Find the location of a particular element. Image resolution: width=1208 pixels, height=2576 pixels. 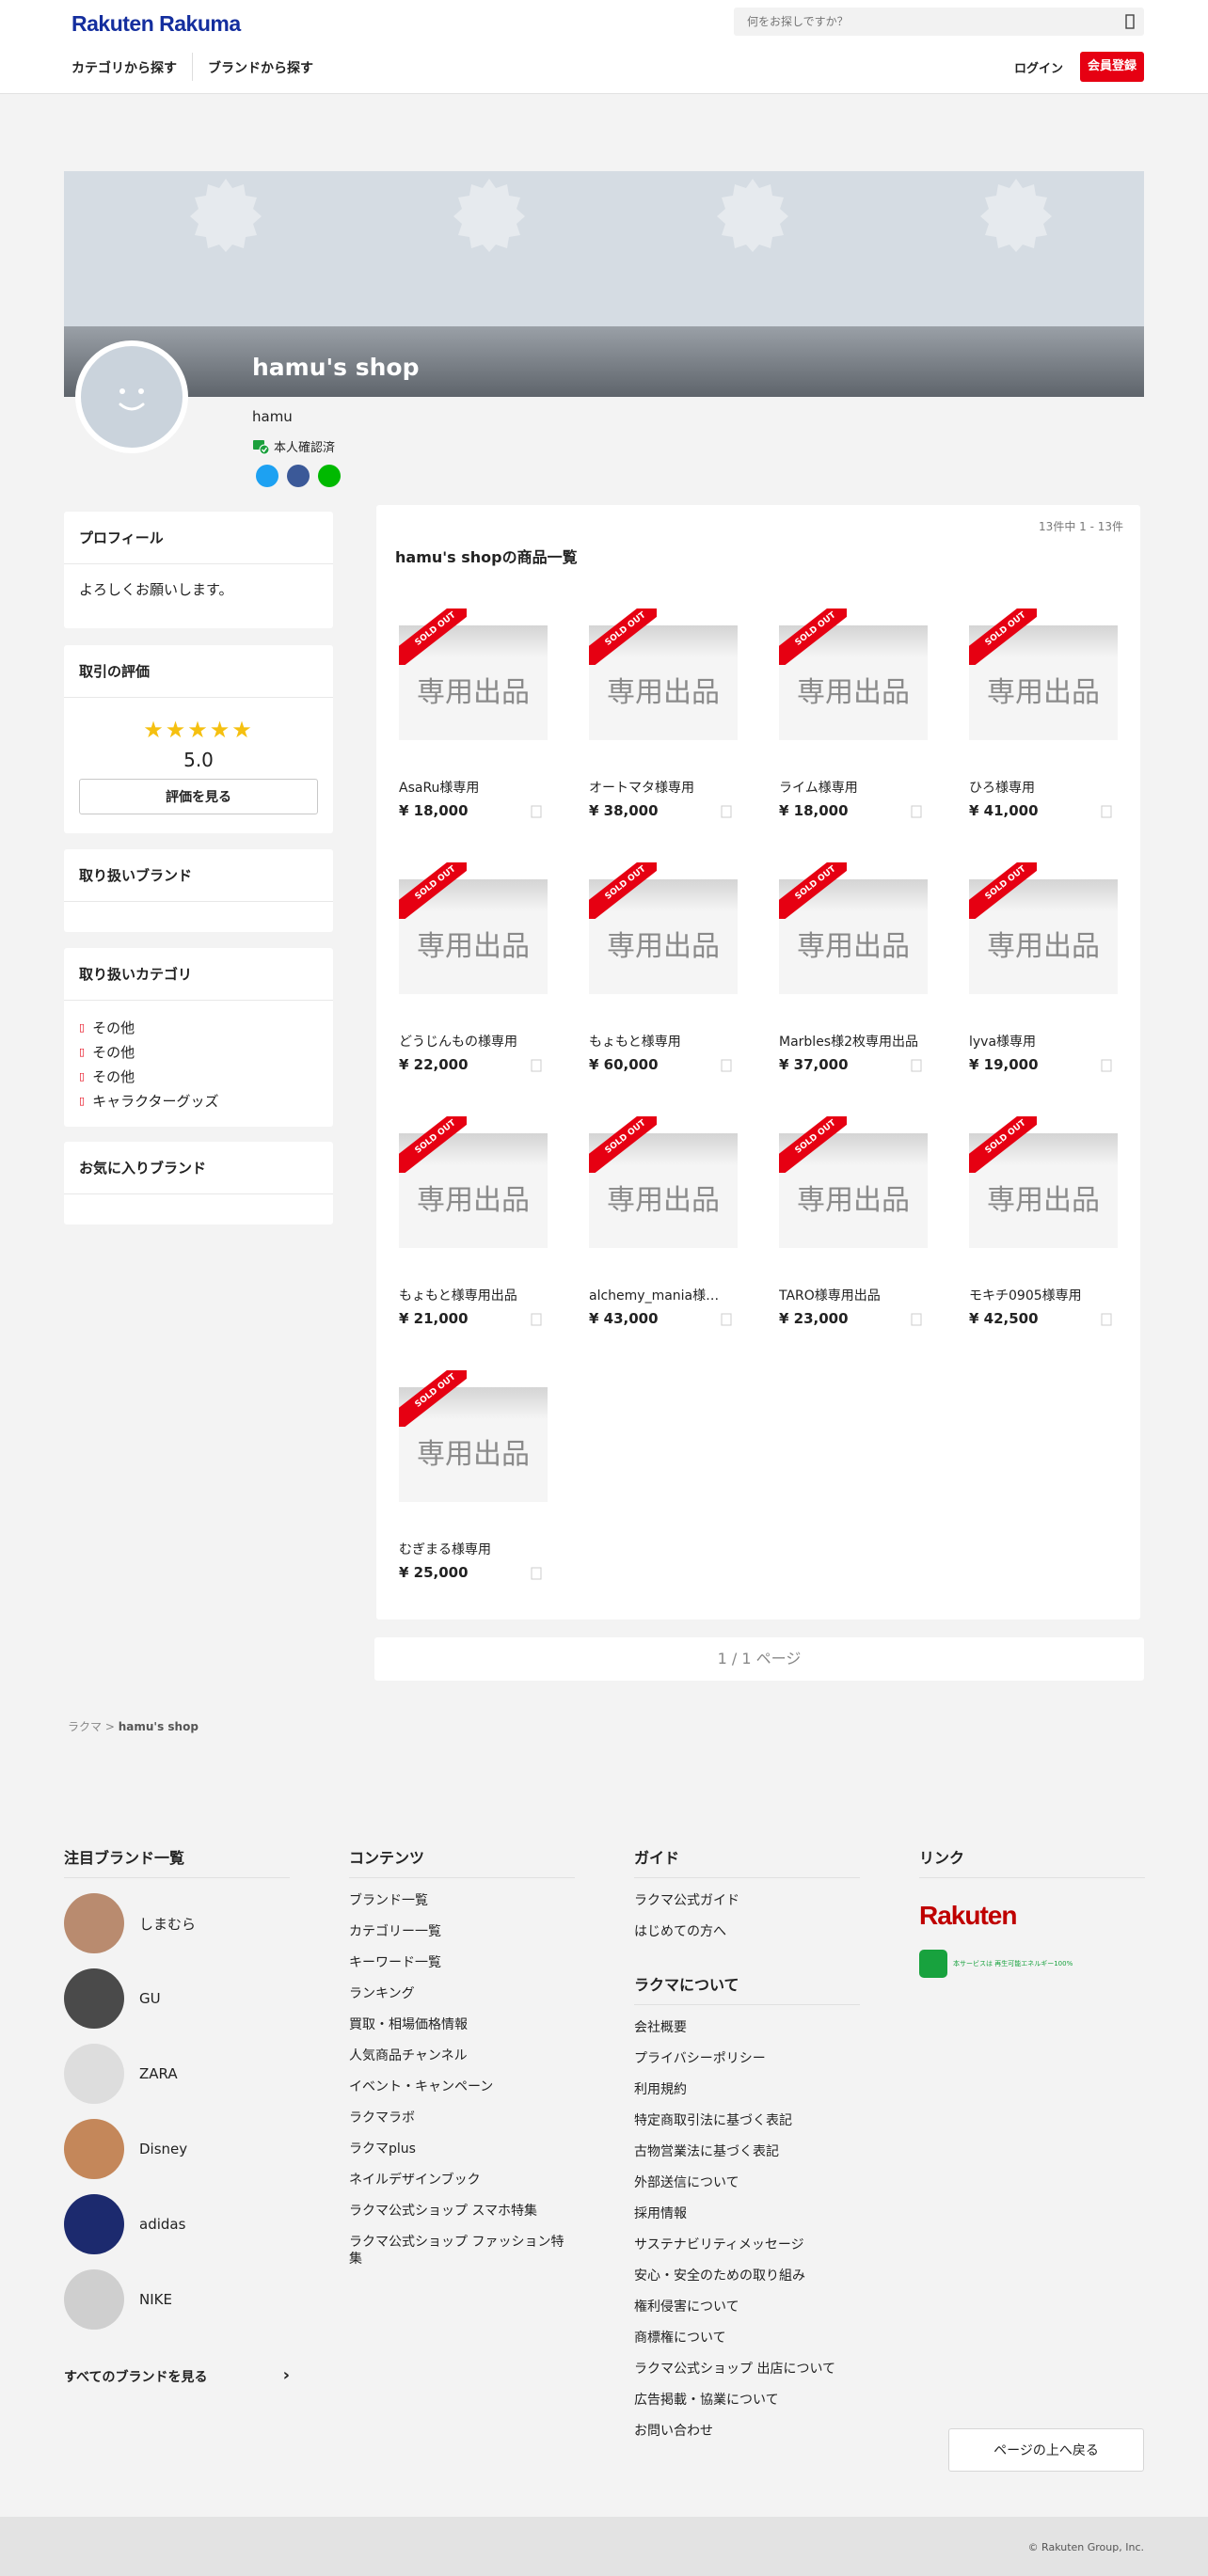

footer-link: ラクマplus is located at coordinates (462, 2149).